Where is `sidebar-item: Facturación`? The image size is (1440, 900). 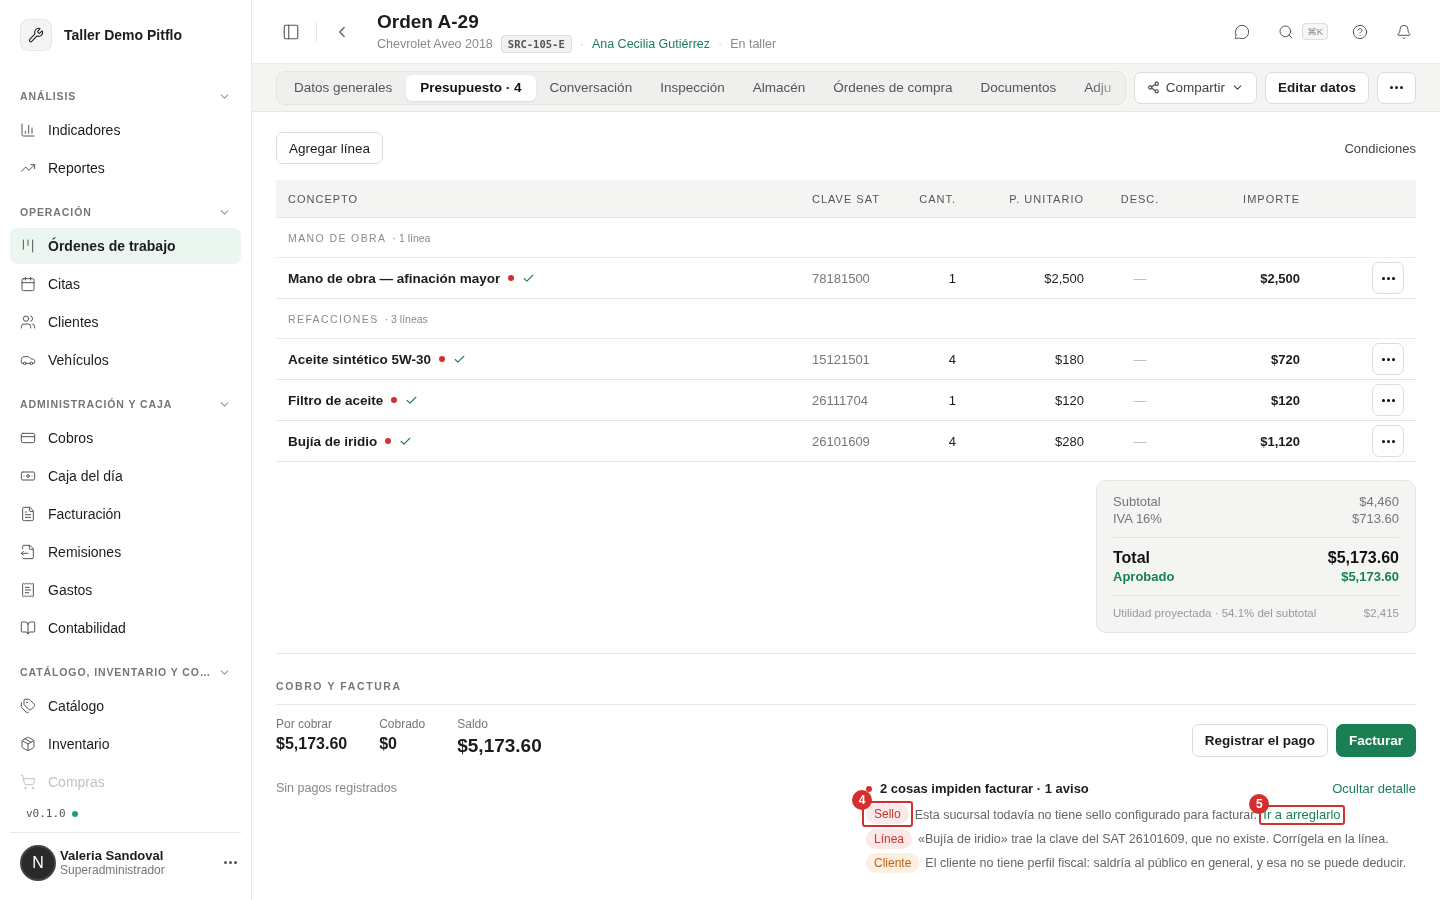
sidebar-item: Facturación is located at coordinates (125, 514).